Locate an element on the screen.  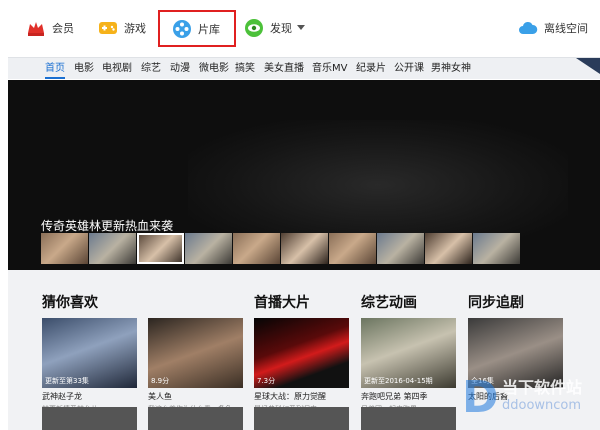
library-nav-item: 片库 is located at coordinates (197, 28).